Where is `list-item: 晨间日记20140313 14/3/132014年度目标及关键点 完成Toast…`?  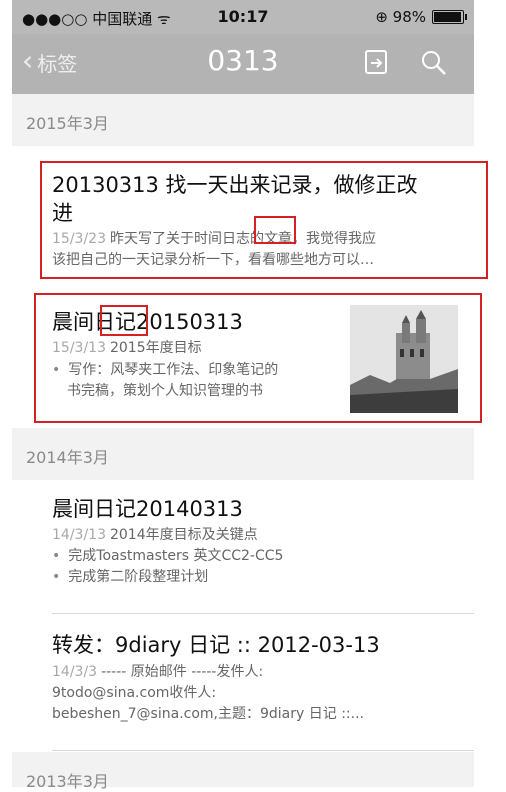
list-item: 晨间日记20140313 14/3/132014年度目标及关键点 完成Toast… is located at coordinates (243, 540).